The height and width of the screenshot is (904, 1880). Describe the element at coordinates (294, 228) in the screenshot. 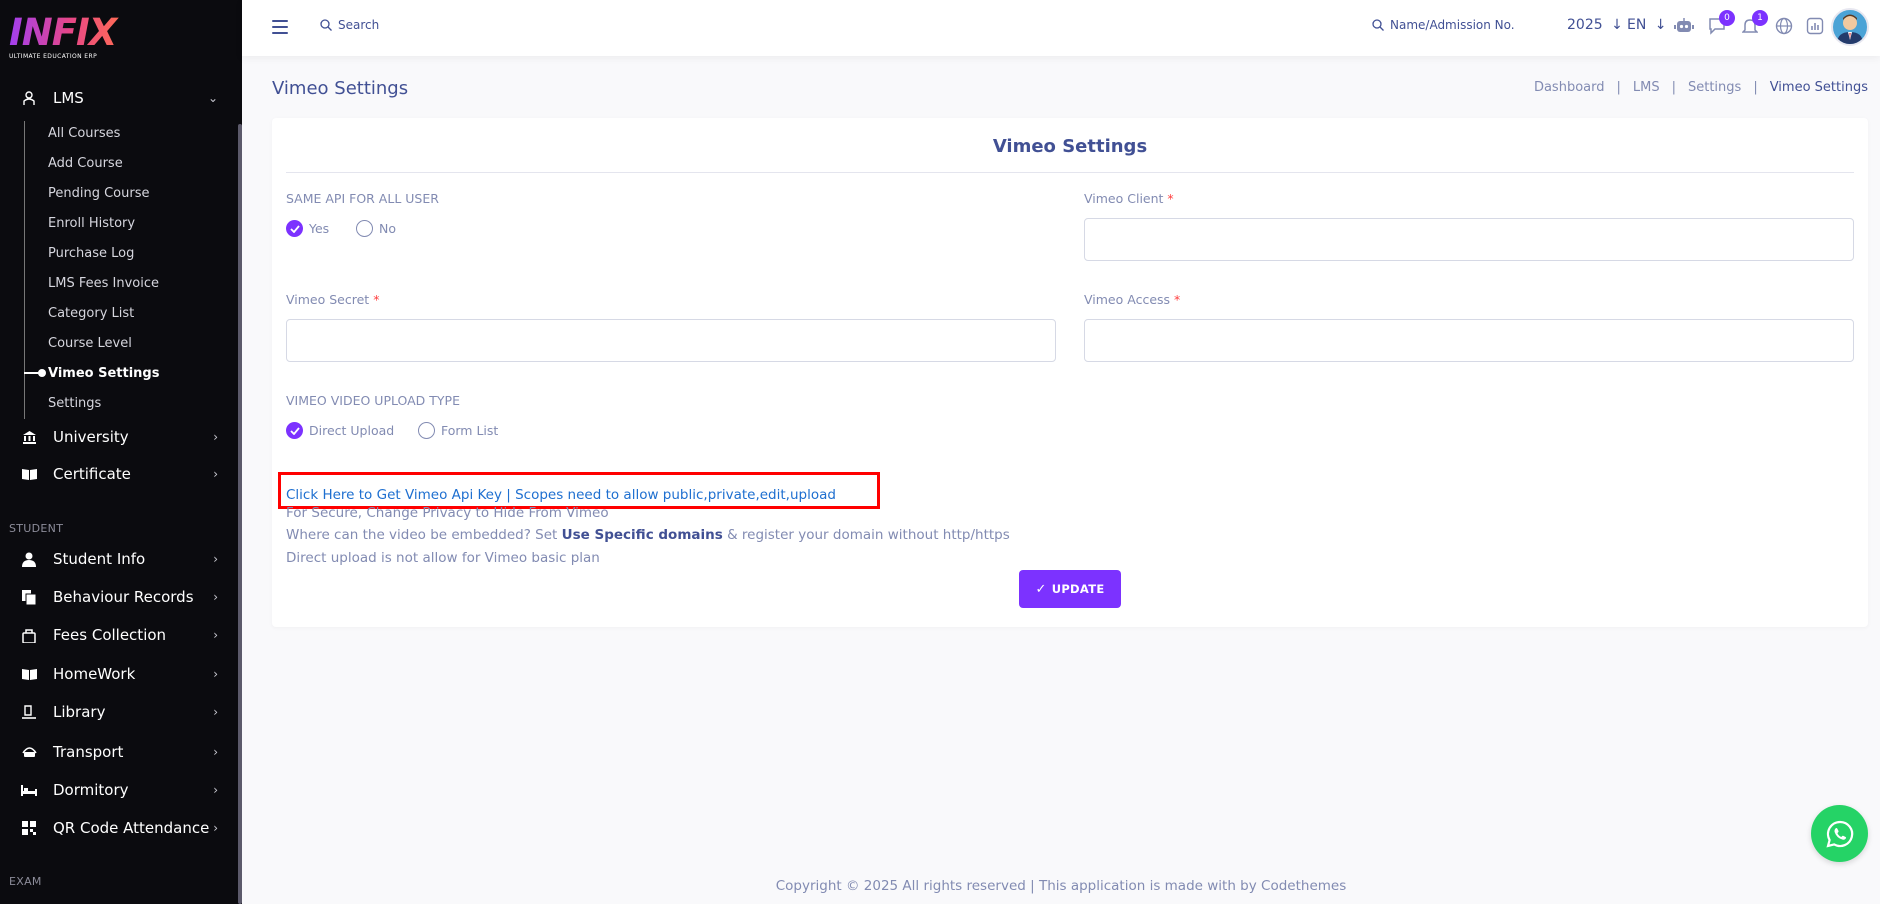

I see `radio-checked-icon` at that location.